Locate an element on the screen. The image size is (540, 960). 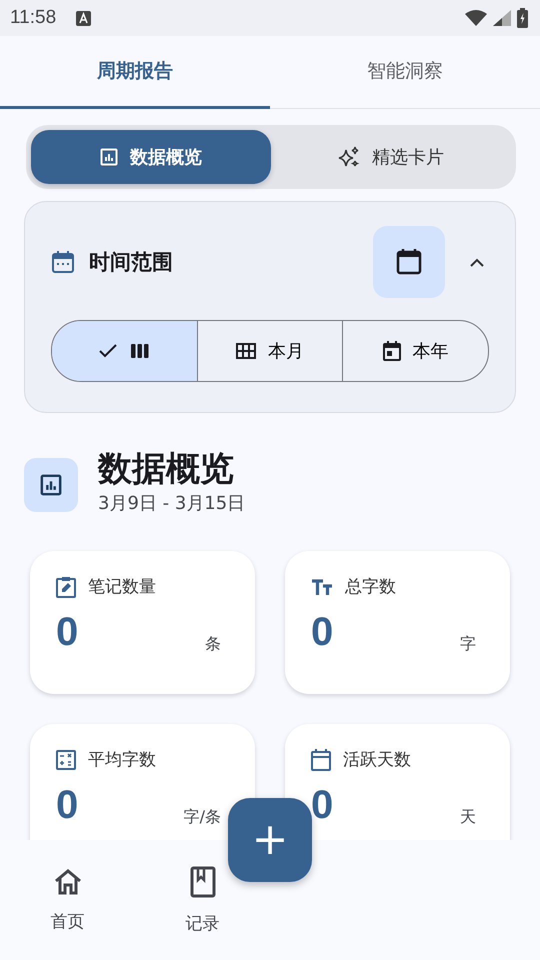
add-button: + is located at coordinates (270, 840).